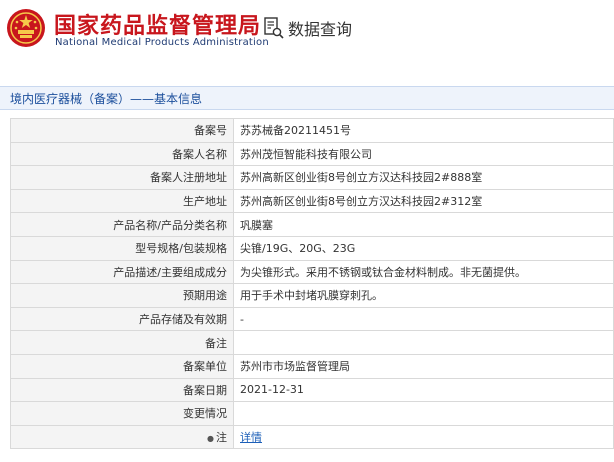 The height and width of the screenshot is (462, 614). I want to click on table-row: 备案人名称 苏州茂恒智能科技有限公司, so click(312, 154).